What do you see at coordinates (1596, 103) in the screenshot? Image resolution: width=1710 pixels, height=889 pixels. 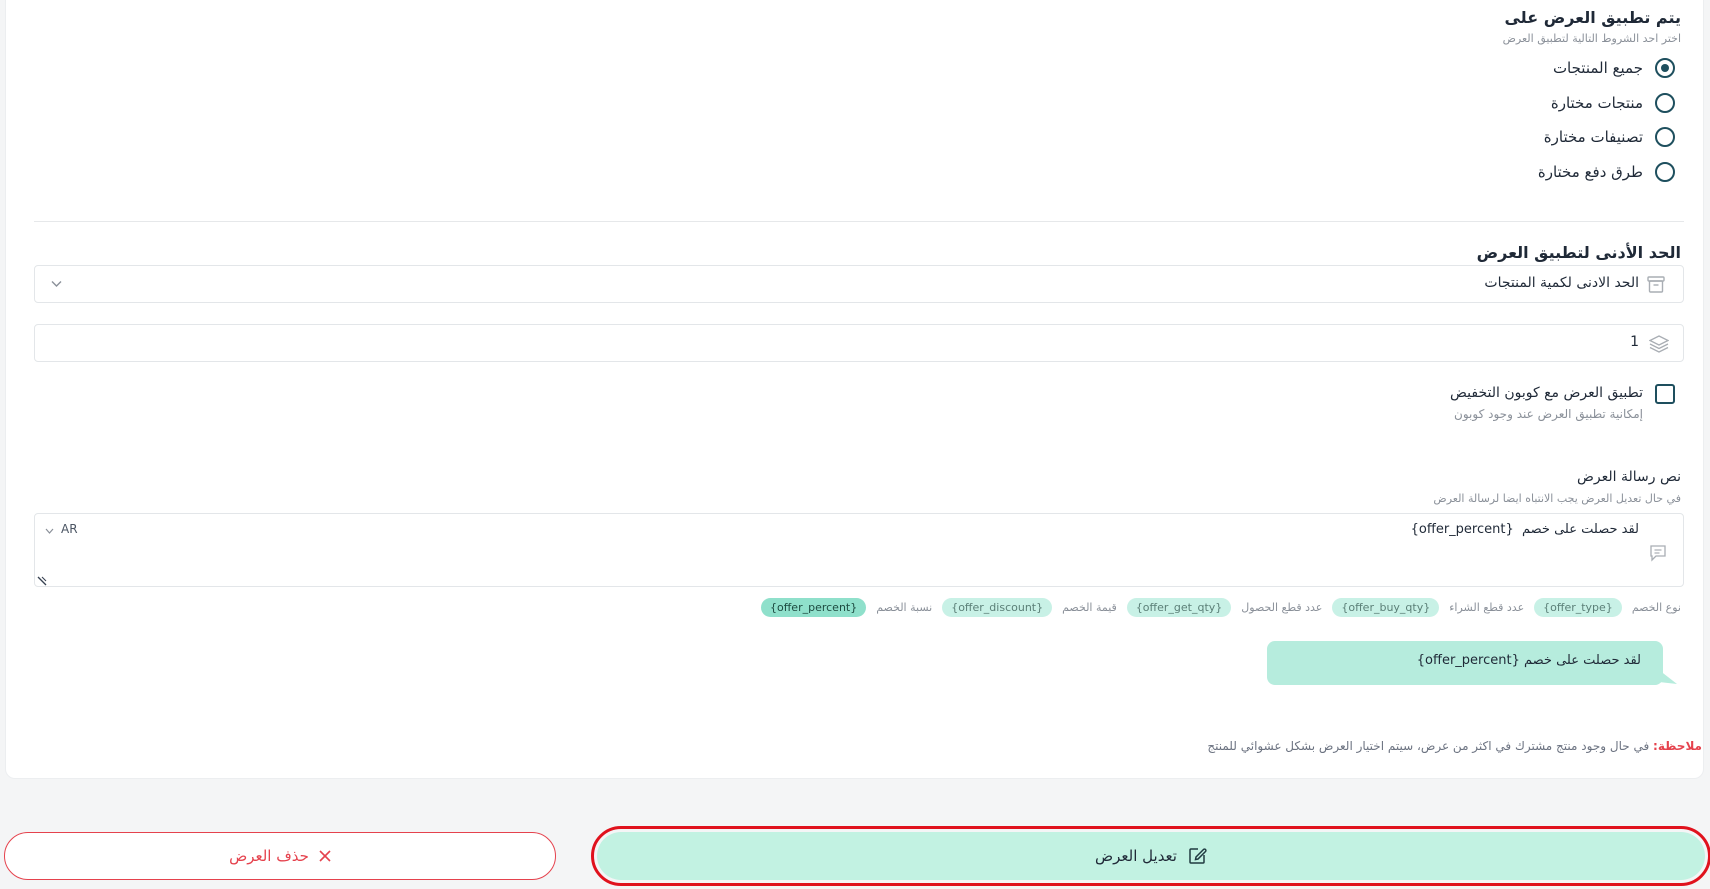 I see `radio-label: منتجات مختارة` at bounding box center [1596, 103].